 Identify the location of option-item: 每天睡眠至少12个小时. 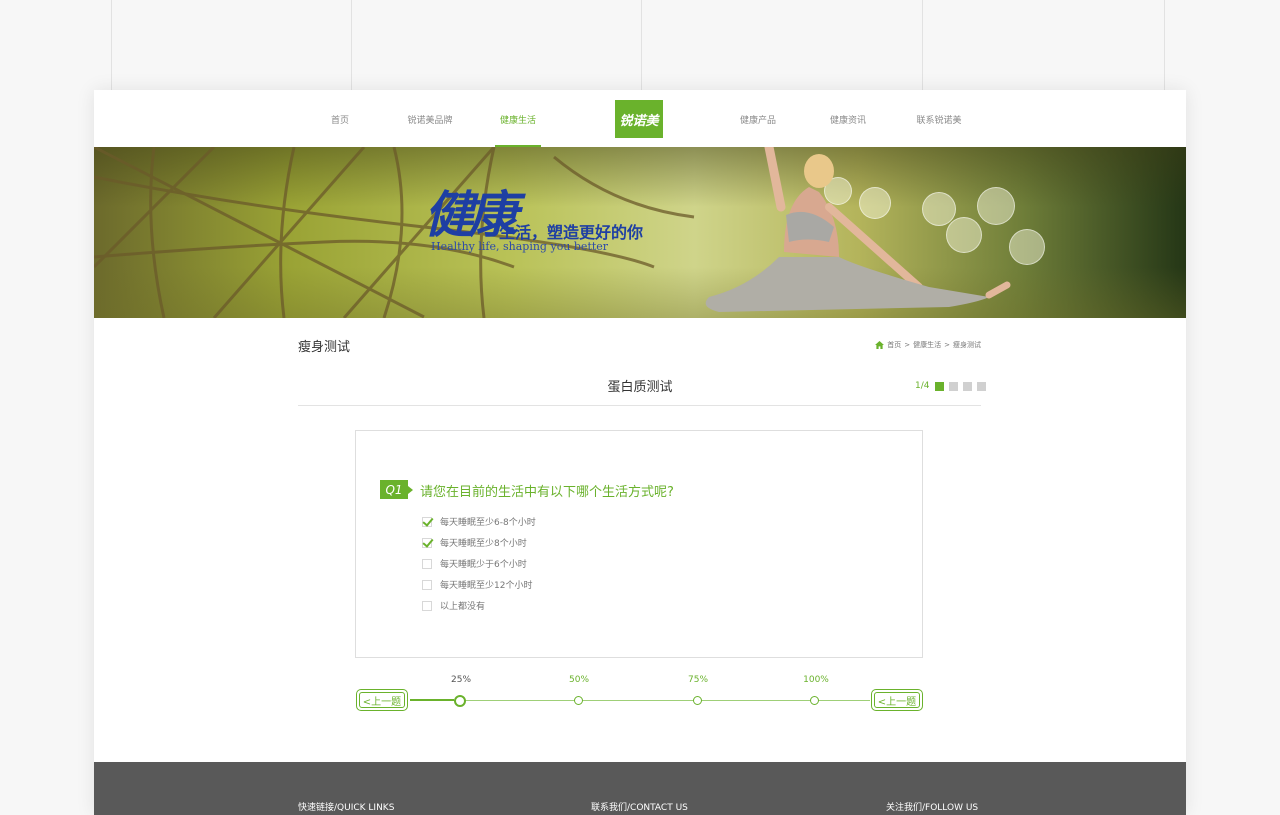
(477, 584).